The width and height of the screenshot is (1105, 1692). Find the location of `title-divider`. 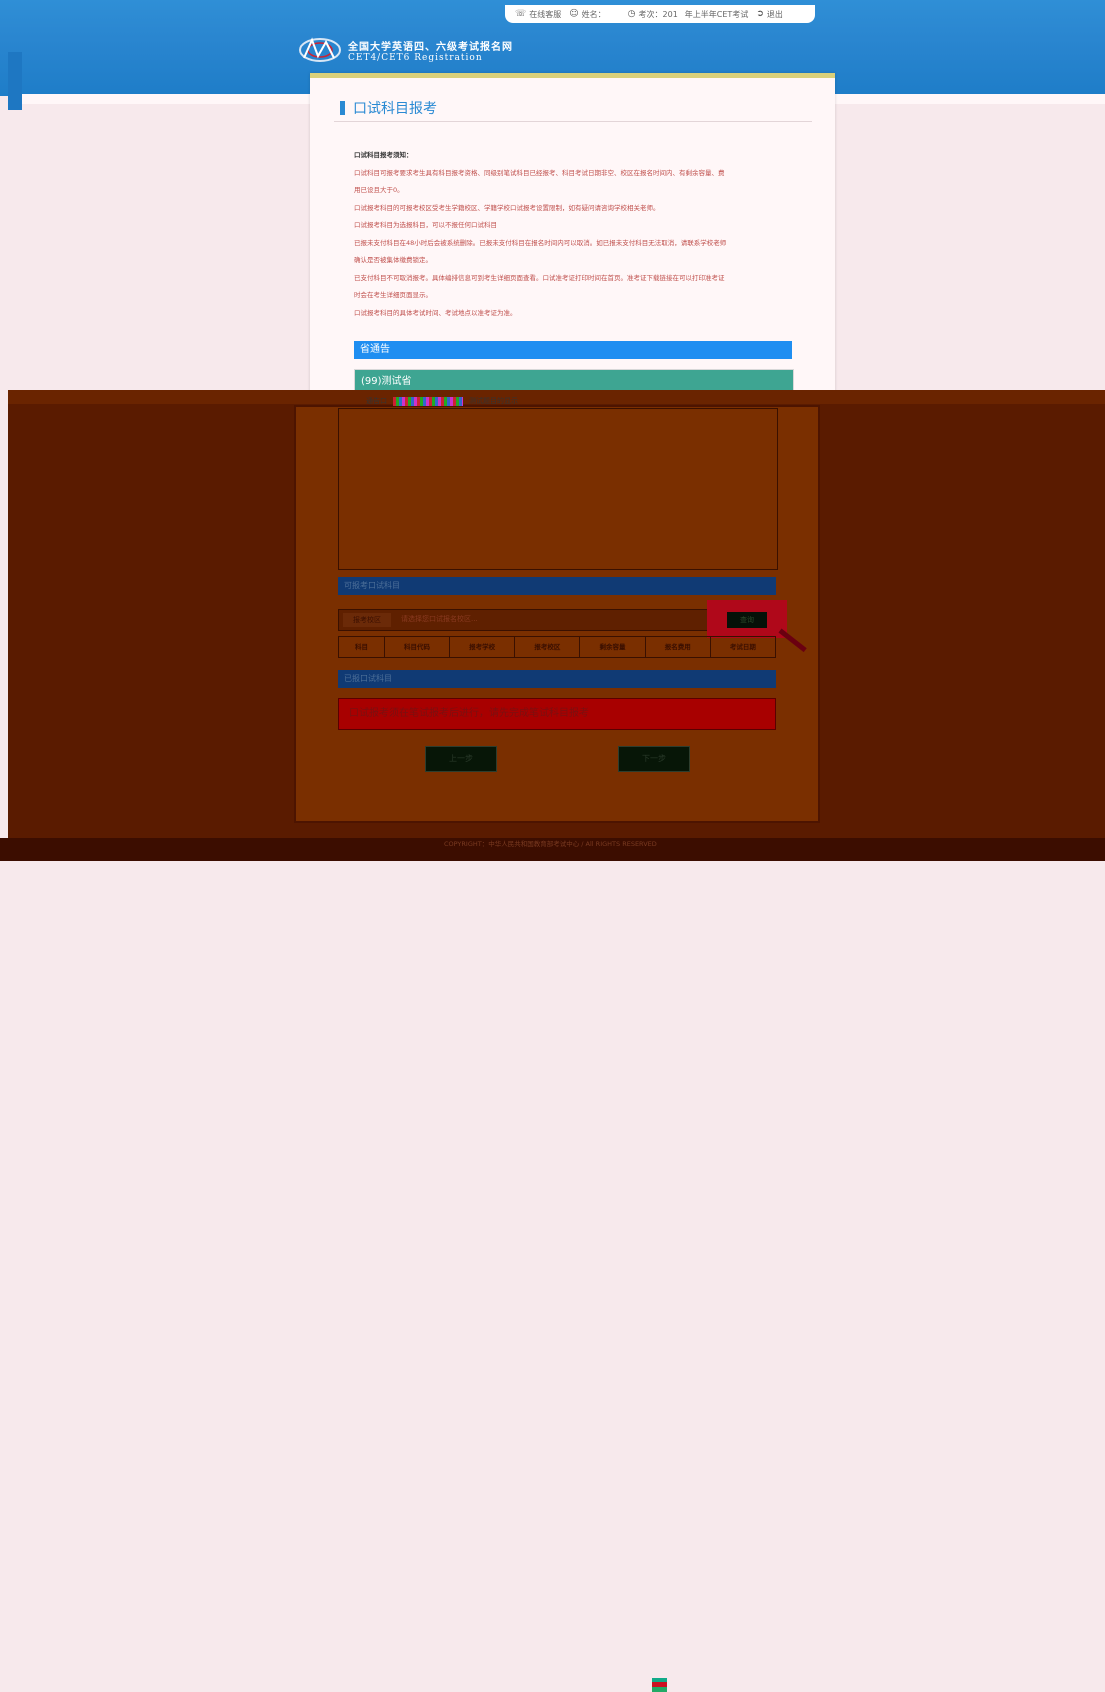

title-divider is located at coordinates (573, 121).